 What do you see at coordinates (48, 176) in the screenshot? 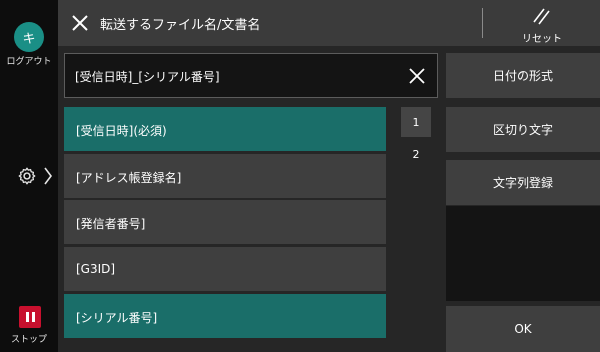
I see `chevron-right-icon` at bounding box center [48, 176].